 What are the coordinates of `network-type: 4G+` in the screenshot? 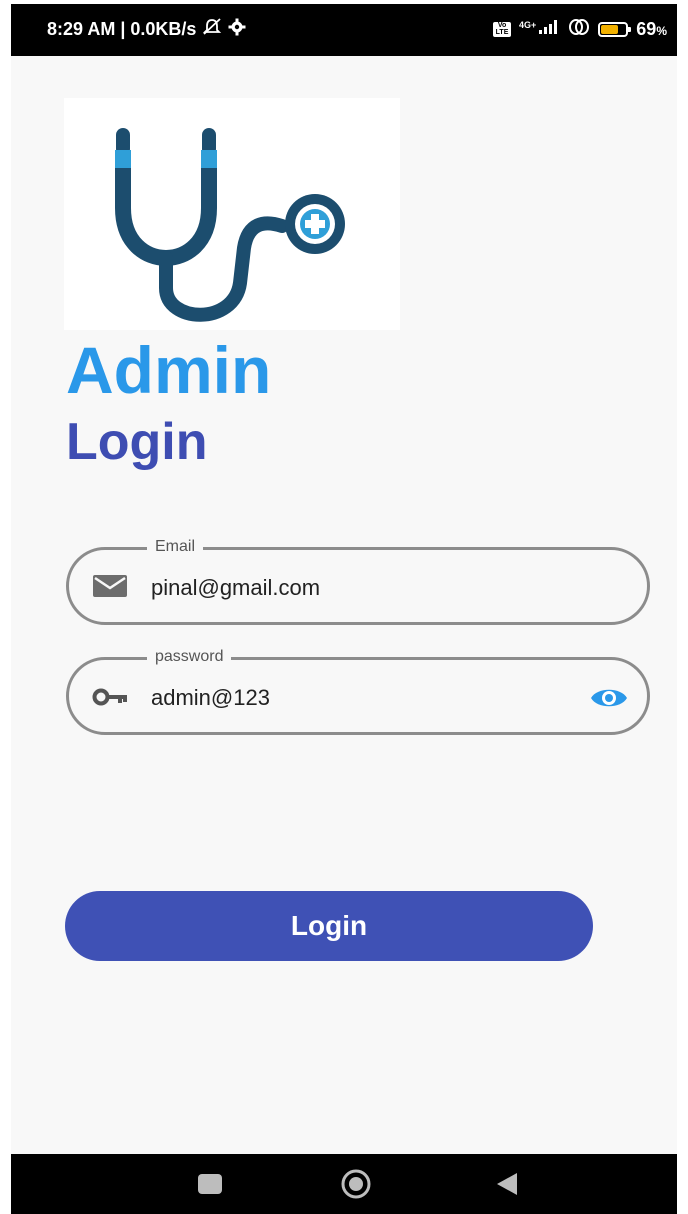 It's located at (528, 25).